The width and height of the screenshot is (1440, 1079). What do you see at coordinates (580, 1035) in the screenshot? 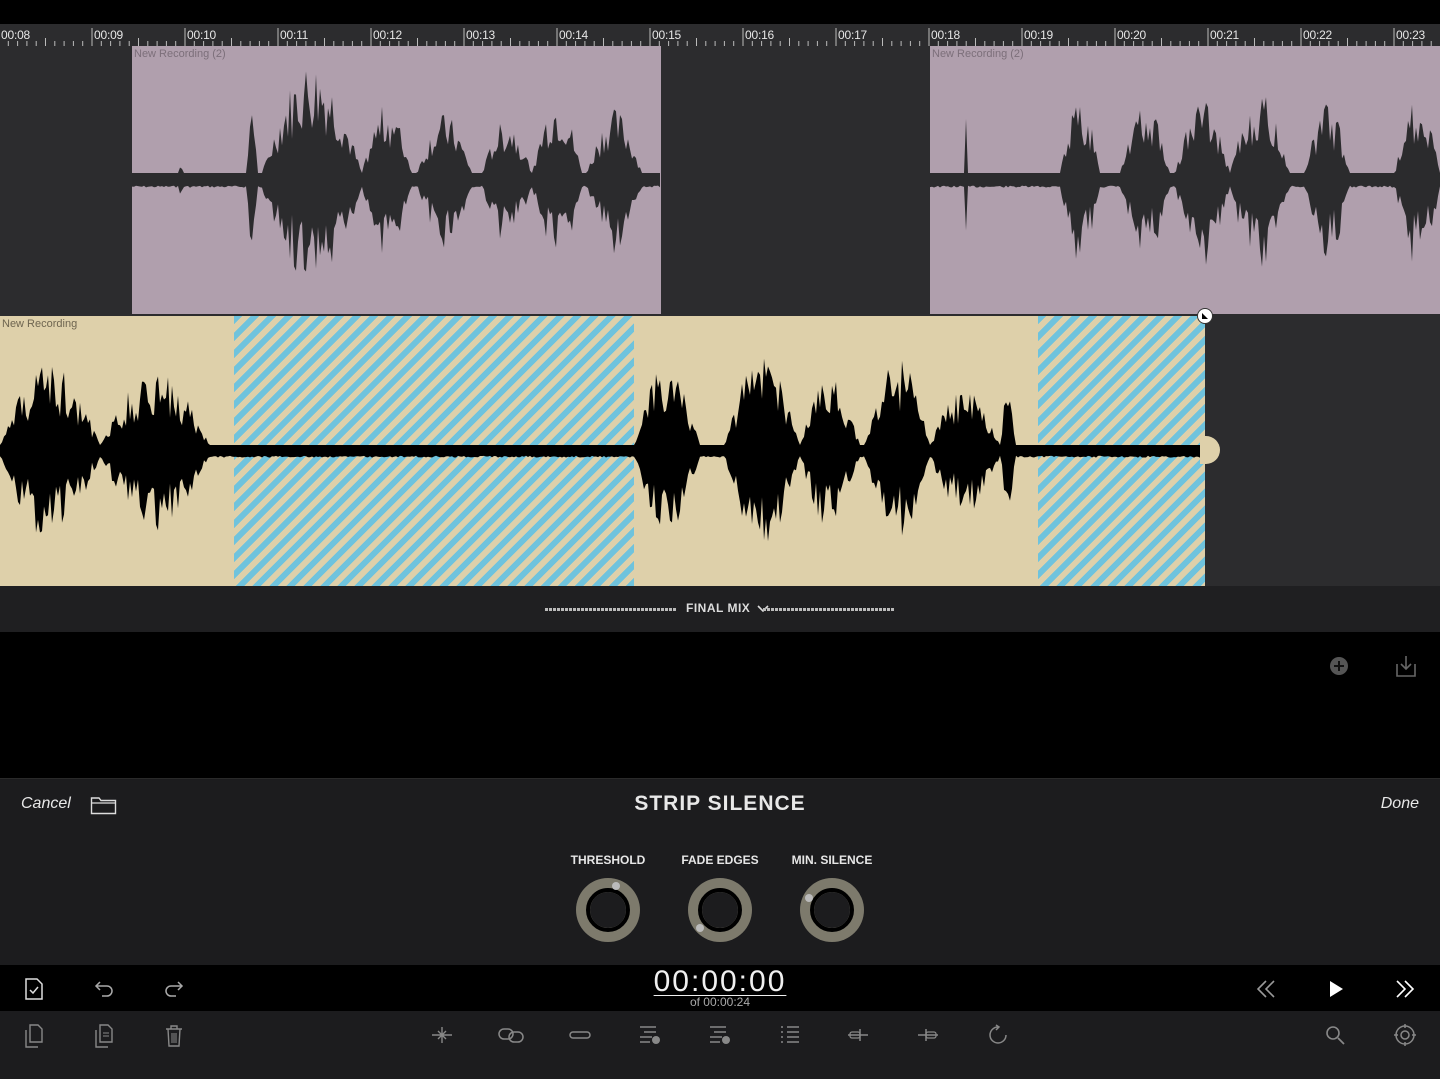
I see `unlink-icon` at bounding box center [580, 1035].